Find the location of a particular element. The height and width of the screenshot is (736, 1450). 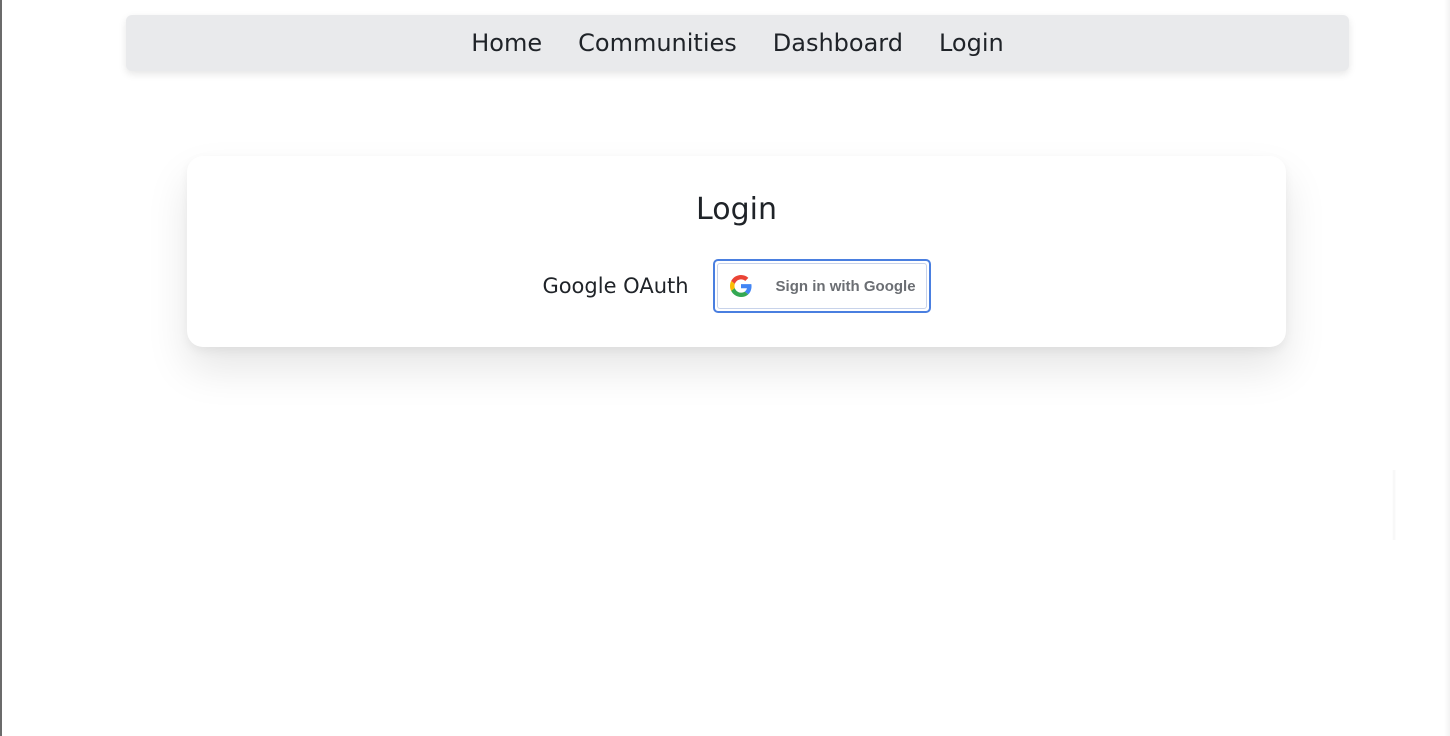

sign-in-with-google-button: Sign in with Google is located at coordinates (821, 286).